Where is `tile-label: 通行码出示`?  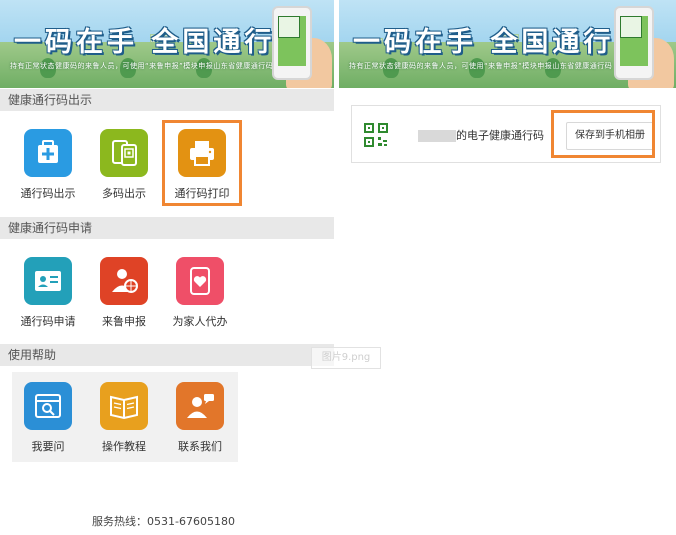 tile-label: 通行码出示 is located at coordinates (48, 193).